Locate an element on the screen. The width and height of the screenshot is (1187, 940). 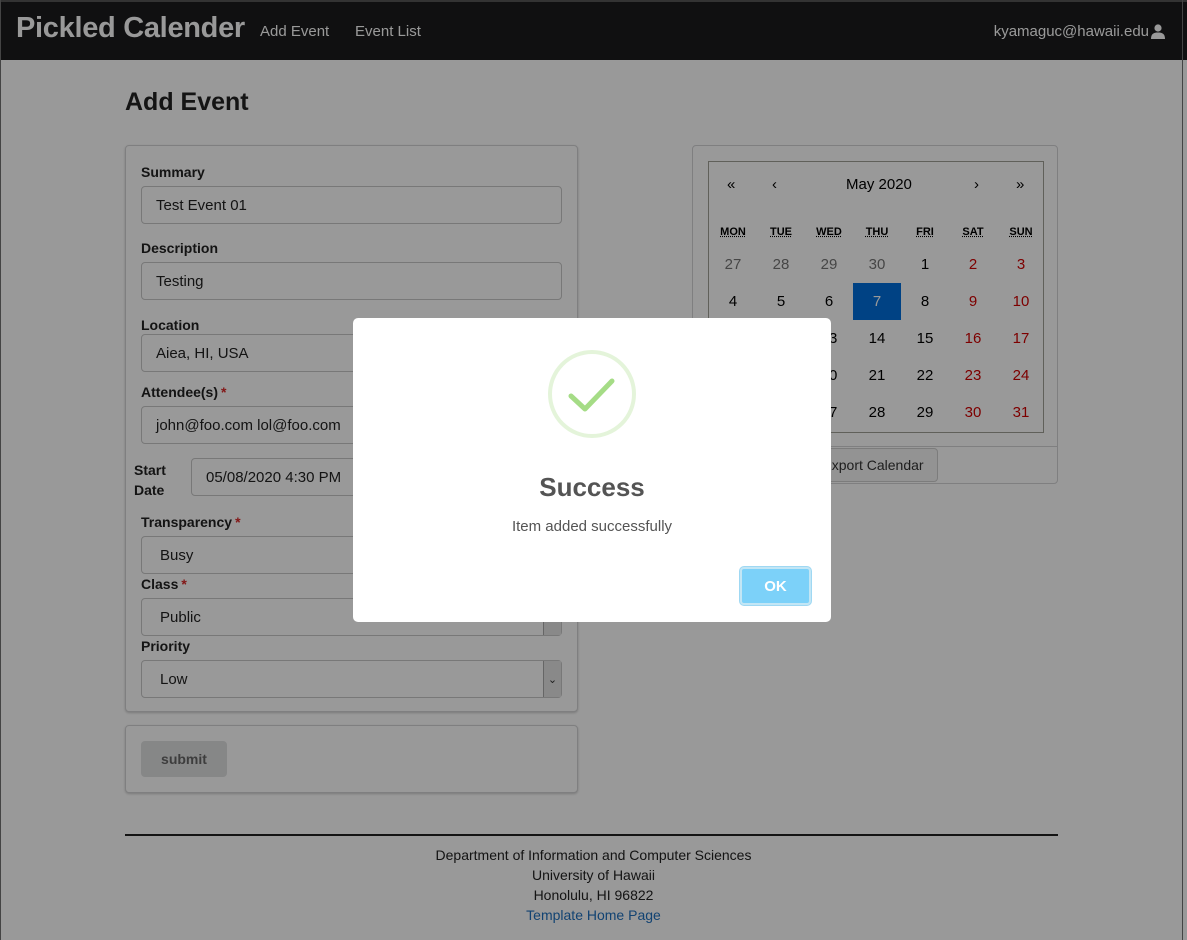
dialog-message: Item added successfully is located at coordinates (592, 526).